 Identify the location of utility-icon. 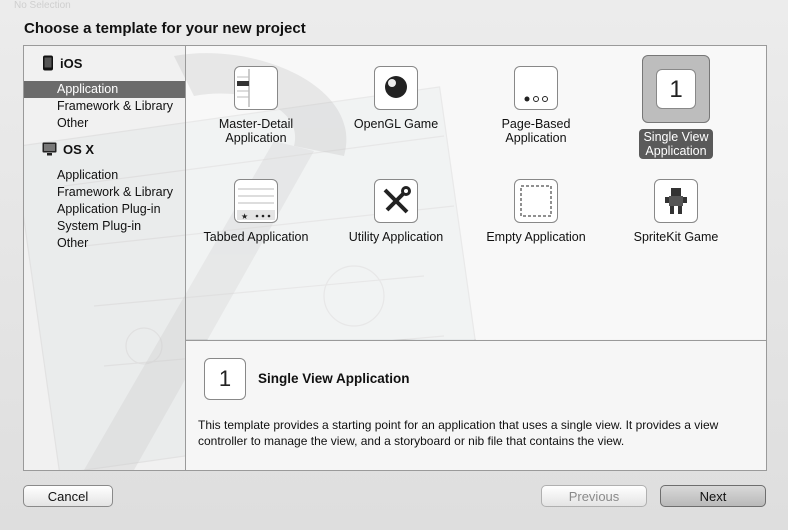
(396, 201).